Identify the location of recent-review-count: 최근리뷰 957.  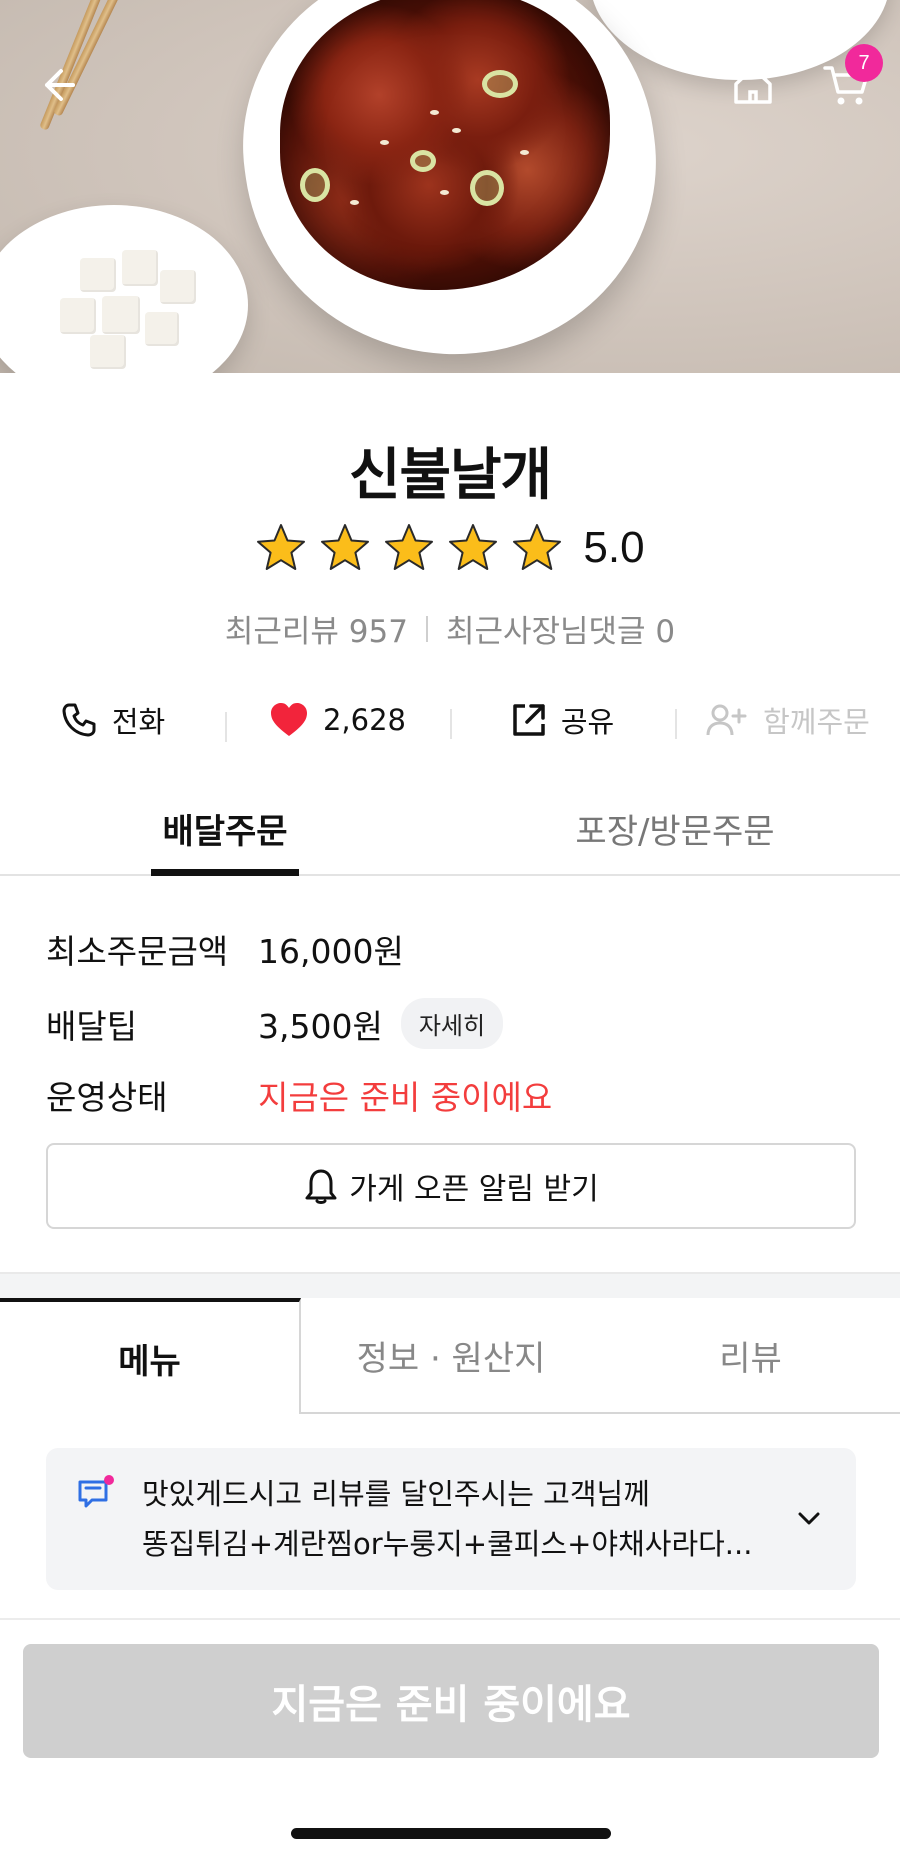
(316, 628).